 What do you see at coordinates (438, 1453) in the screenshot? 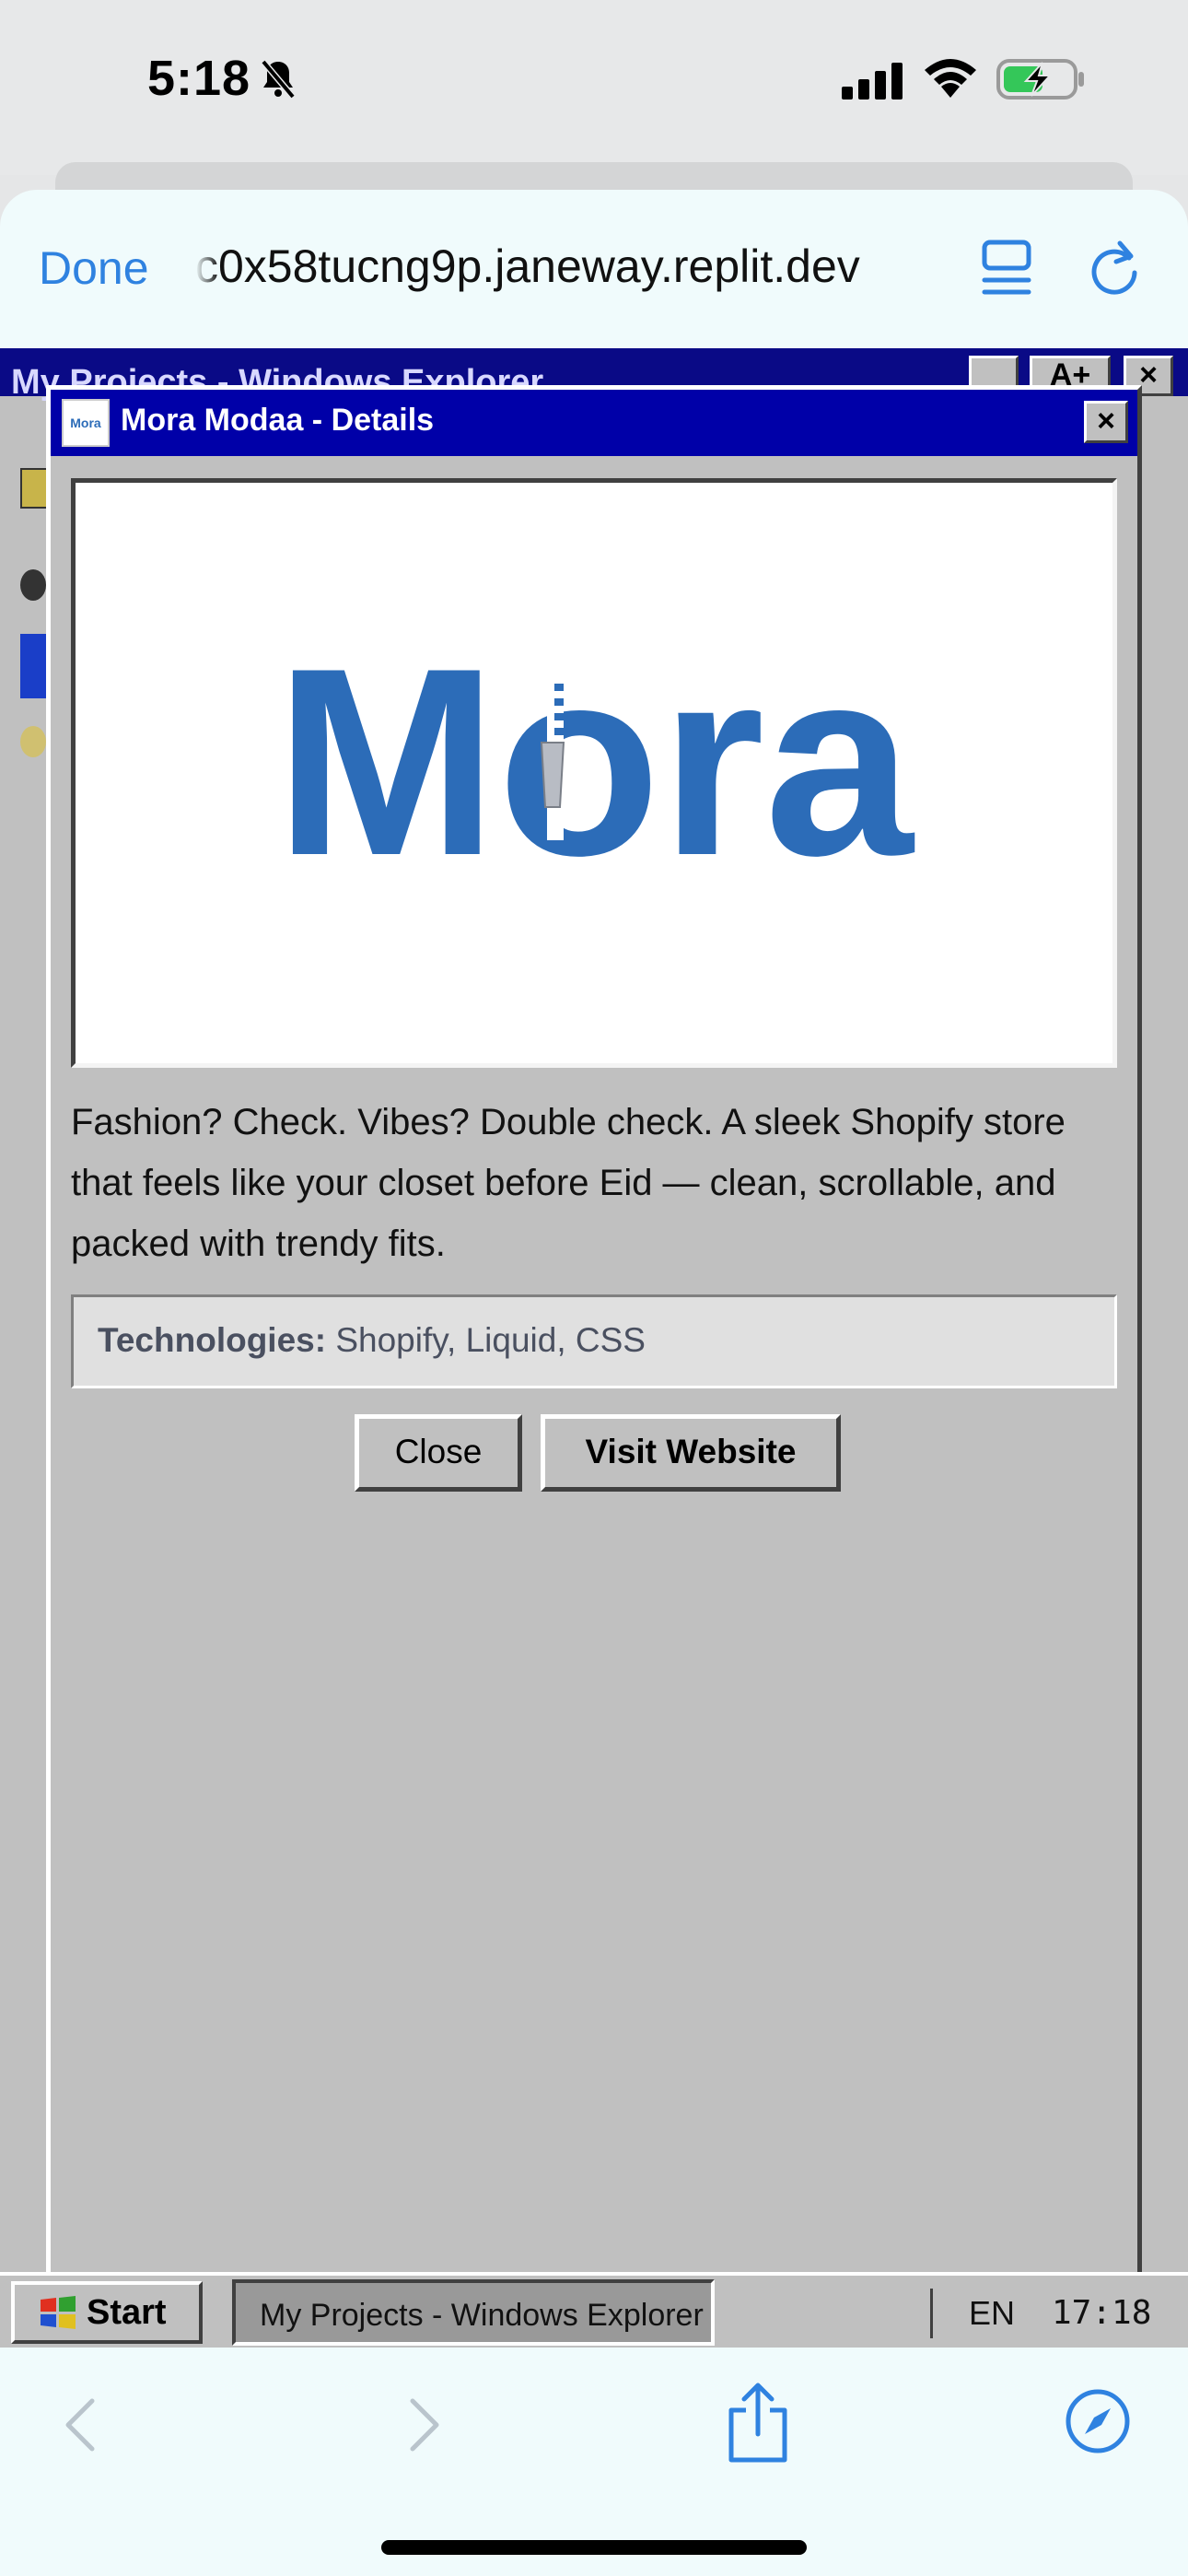
I see `close-button: Close` at bounding box center [438, 1453].